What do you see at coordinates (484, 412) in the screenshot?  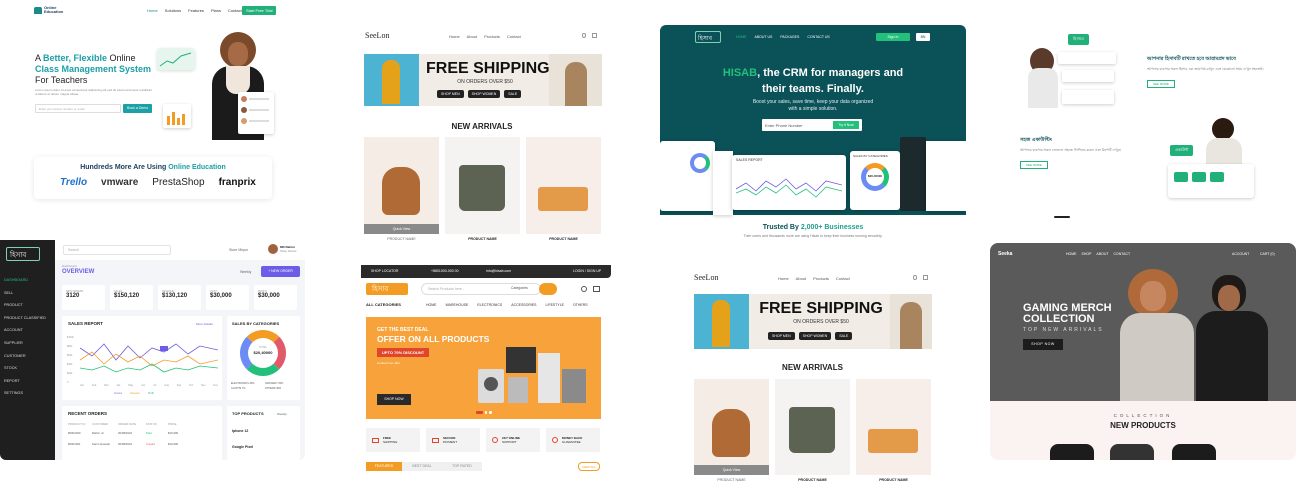 I see `slider-dots` at bounding box center [484, 412].